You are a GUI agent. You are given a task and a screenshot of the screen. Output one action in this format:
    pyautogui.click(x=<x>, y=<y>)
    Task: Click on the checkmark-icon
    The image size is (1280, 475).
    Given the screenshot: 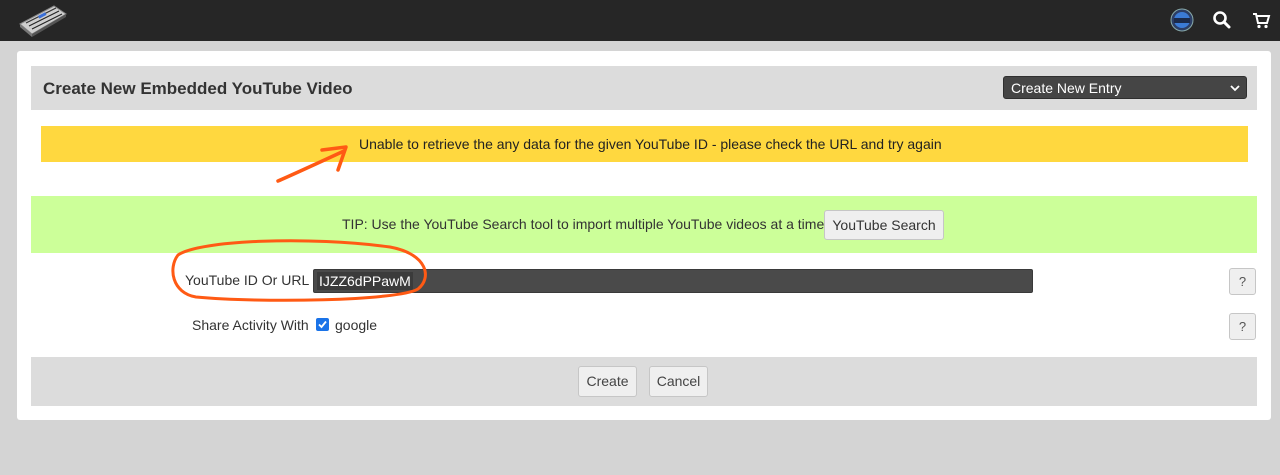 What is the action you would take?
    pyautogui.click(x=322, y=324)
    